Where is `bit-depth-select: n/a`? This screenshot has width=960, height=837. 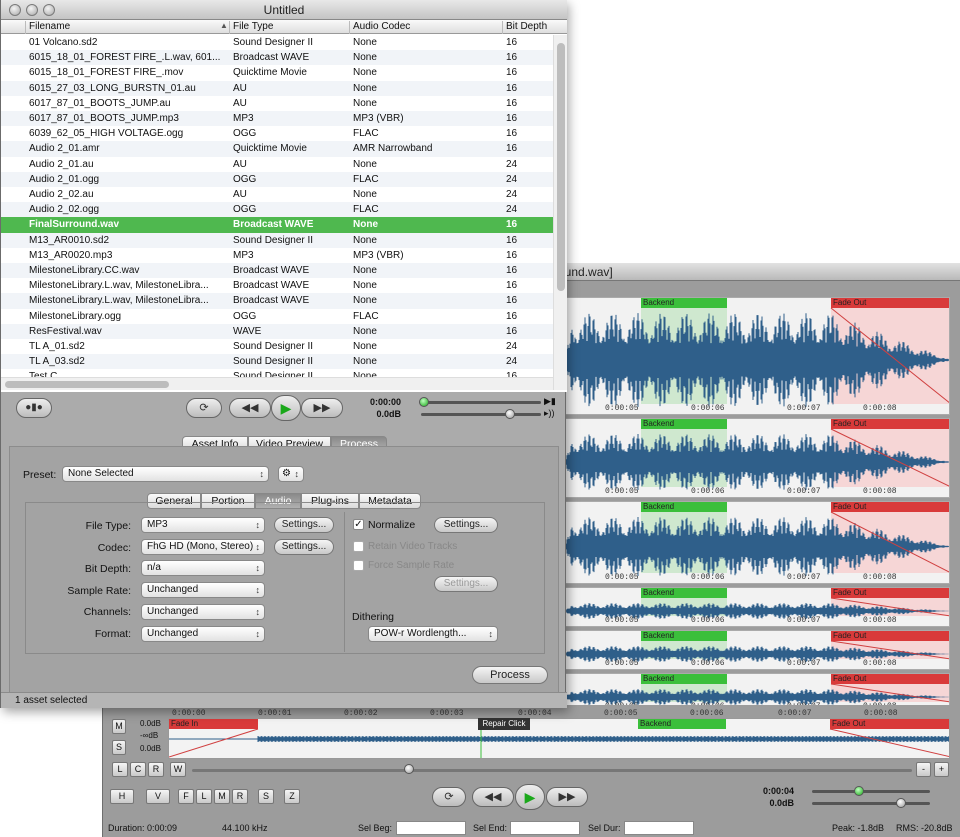
bit-depth-select: n/a is located at coordinates (203, 568).